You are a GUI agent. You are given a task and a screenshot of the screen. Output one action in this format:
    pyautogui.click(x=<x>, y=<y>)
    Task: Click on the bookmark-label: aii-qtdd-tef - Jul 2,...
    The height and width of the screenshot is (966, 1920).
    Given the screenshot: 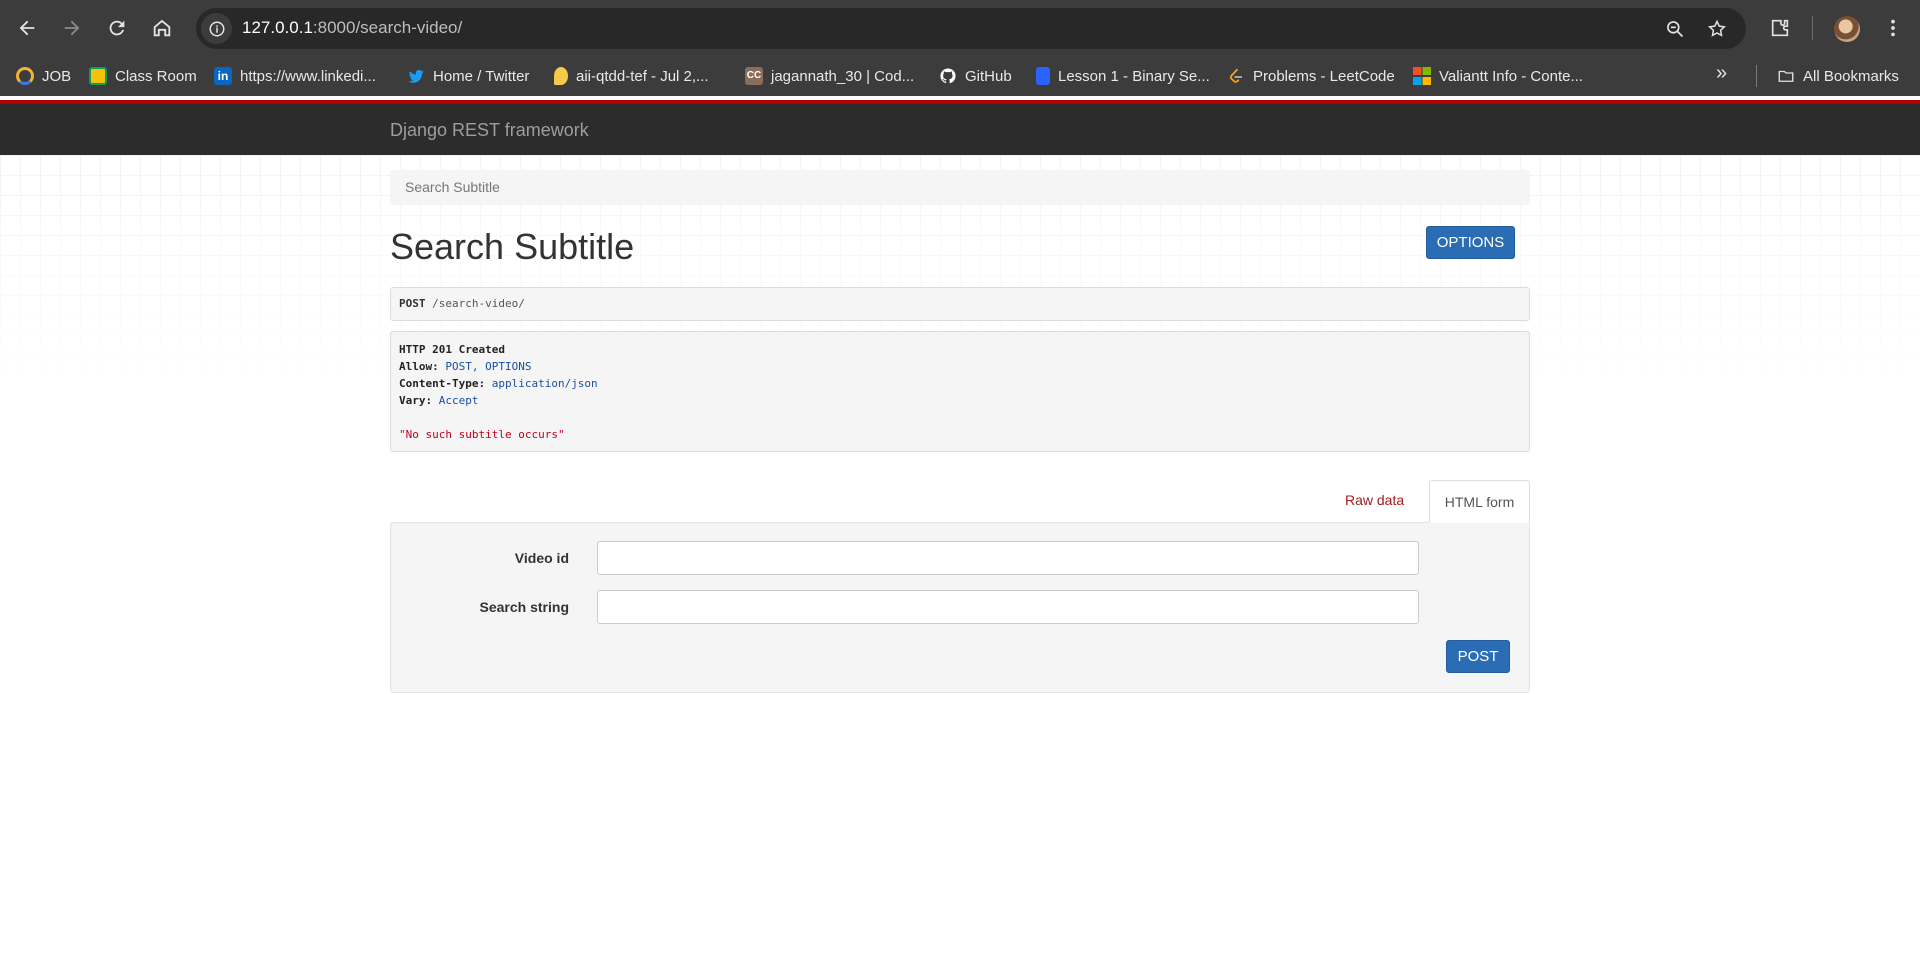 What is the action you would take?
    pyautogui.click(x=642, y=76)
    